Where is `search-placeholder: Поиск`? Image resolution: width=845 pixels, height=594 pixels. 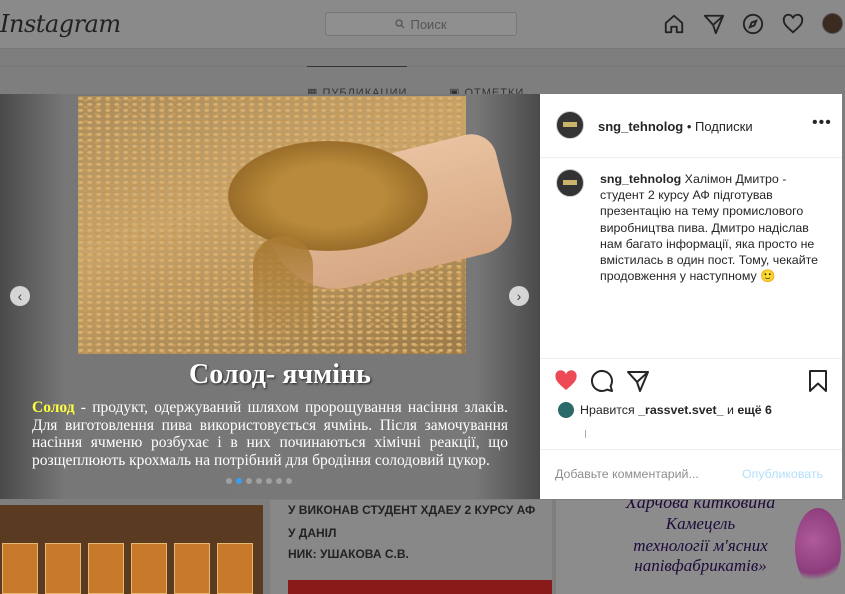 search-placeholder: Поиск is located at coordinates (428, 24).